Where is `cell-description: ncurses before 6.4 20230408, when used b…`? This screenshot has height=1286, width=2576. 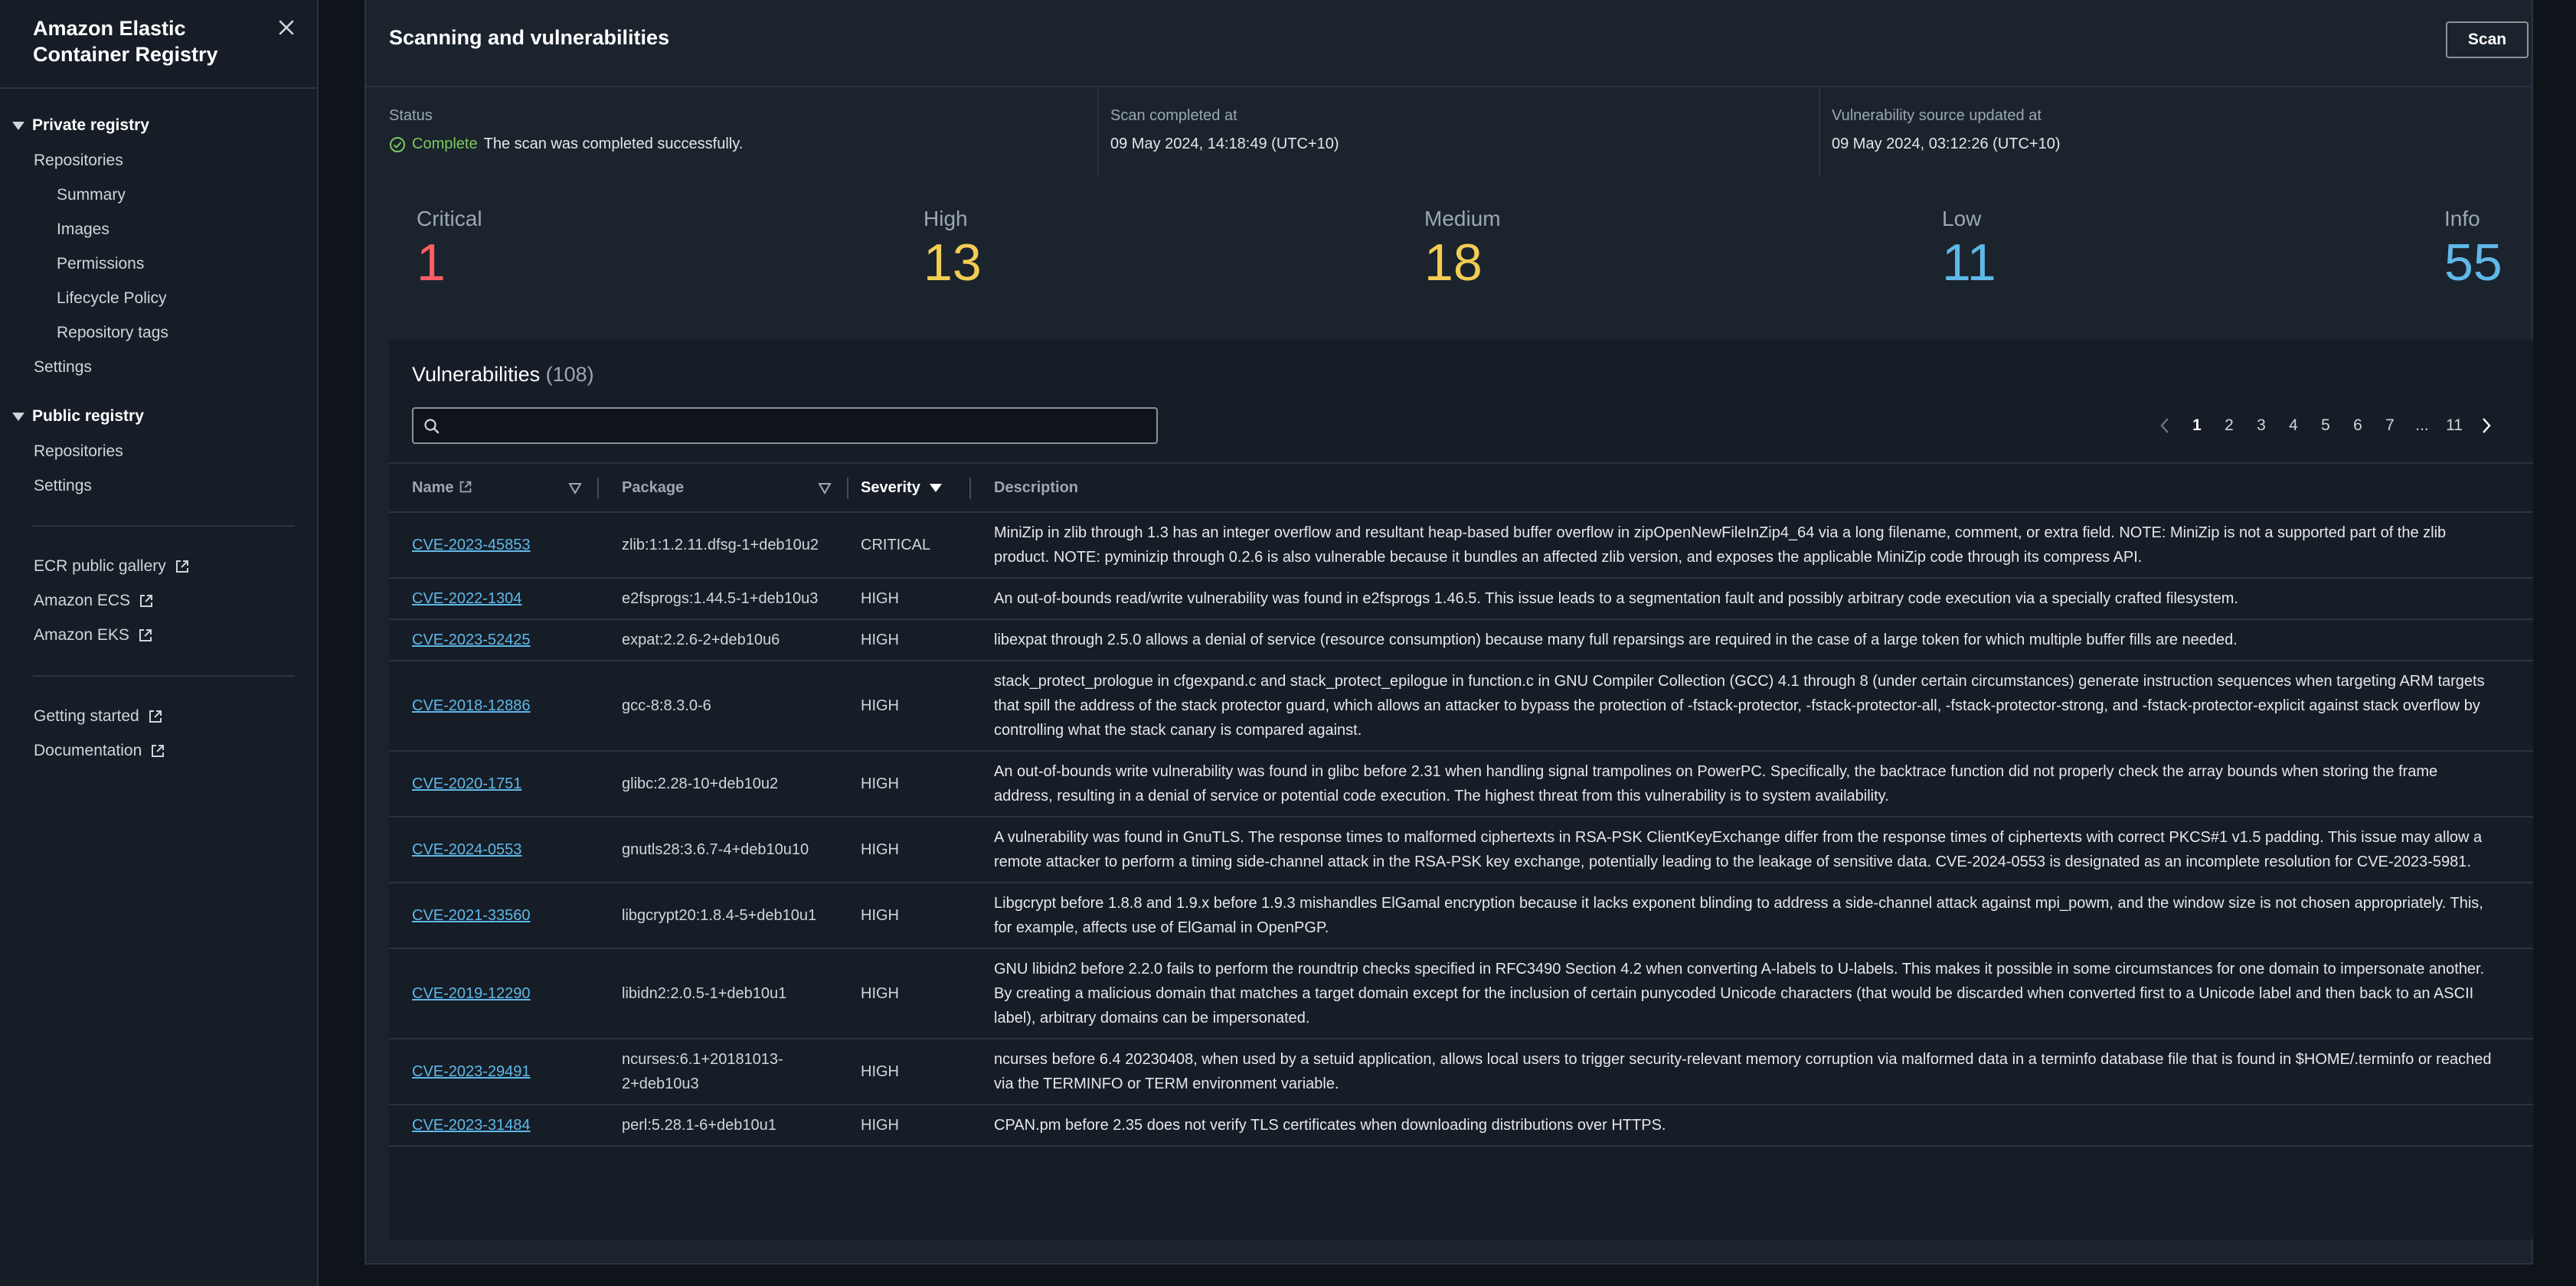 cell-description: ncurses before 6.4 20230408, when used b… is located at coordinates (1752, 1072).